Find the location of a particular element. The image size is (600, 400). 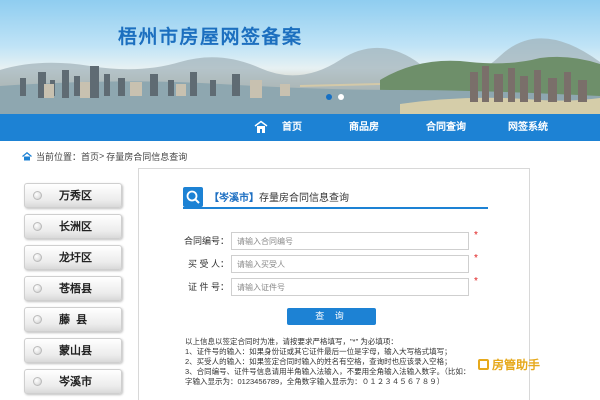

id-number-input is located at coordinates (350, 287).